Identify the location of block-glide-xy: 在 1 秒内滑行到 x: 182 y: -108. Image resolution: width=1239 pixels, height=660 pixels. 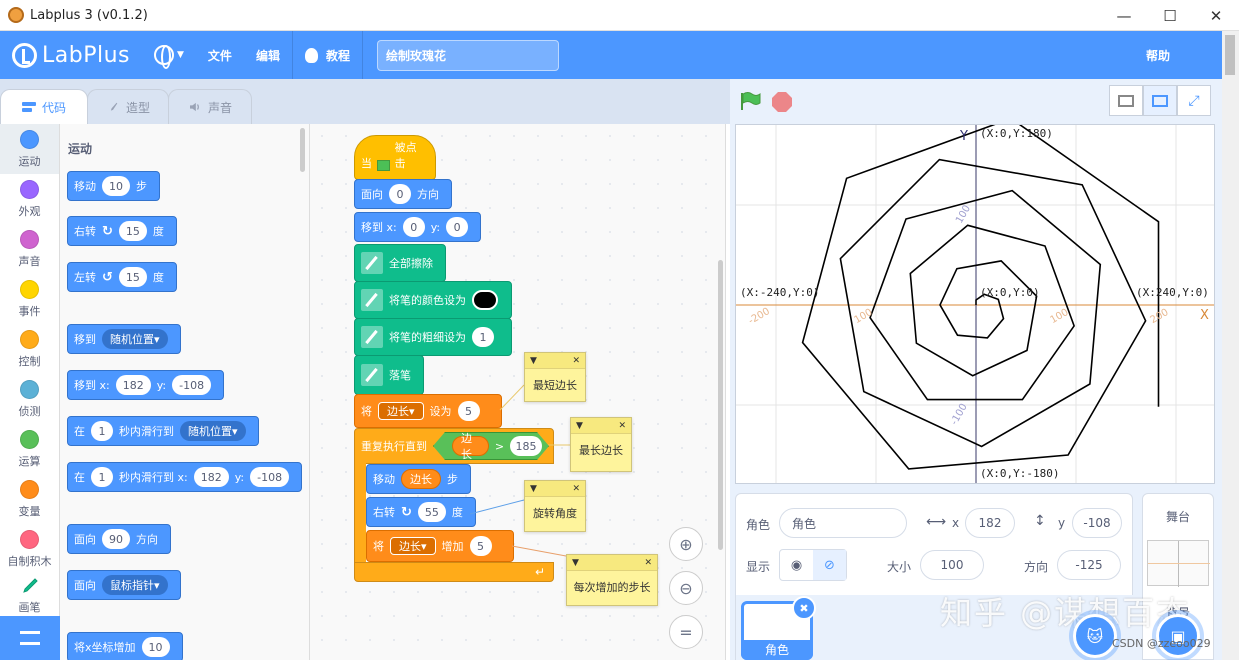
(185, 477).